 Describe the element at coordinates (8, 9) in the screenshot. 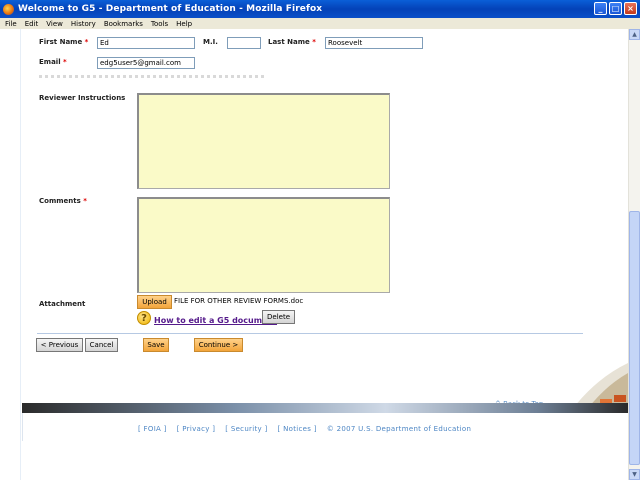

I see `firefox-icon` at that location.